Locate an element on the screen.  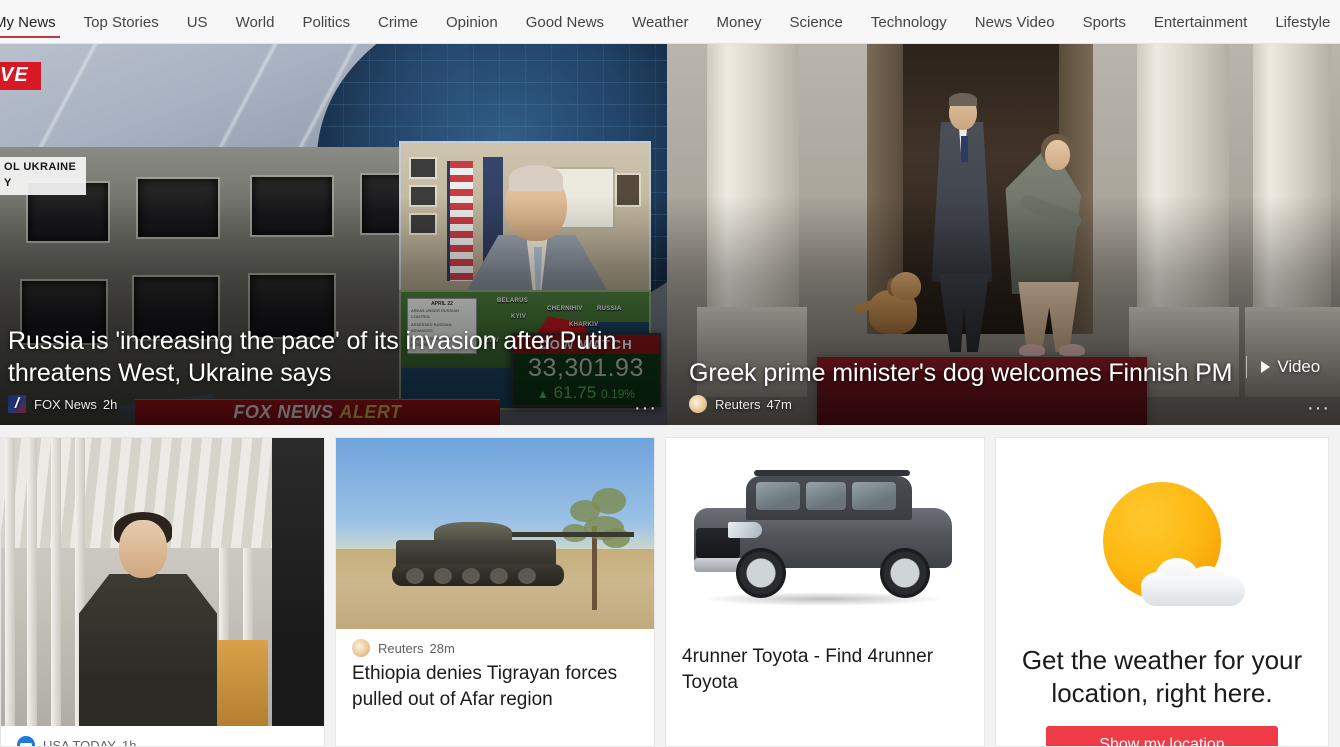
ad-card-toyota-4runner: 4runner Toyota - Find 4runner Toyota is located at coordinates (825, 592).